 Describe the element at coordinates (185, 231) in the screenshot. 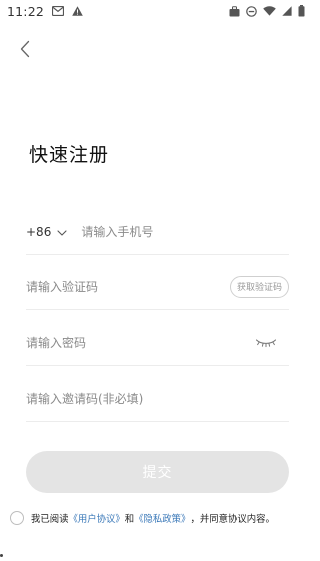

I see `phone-input` at that location.